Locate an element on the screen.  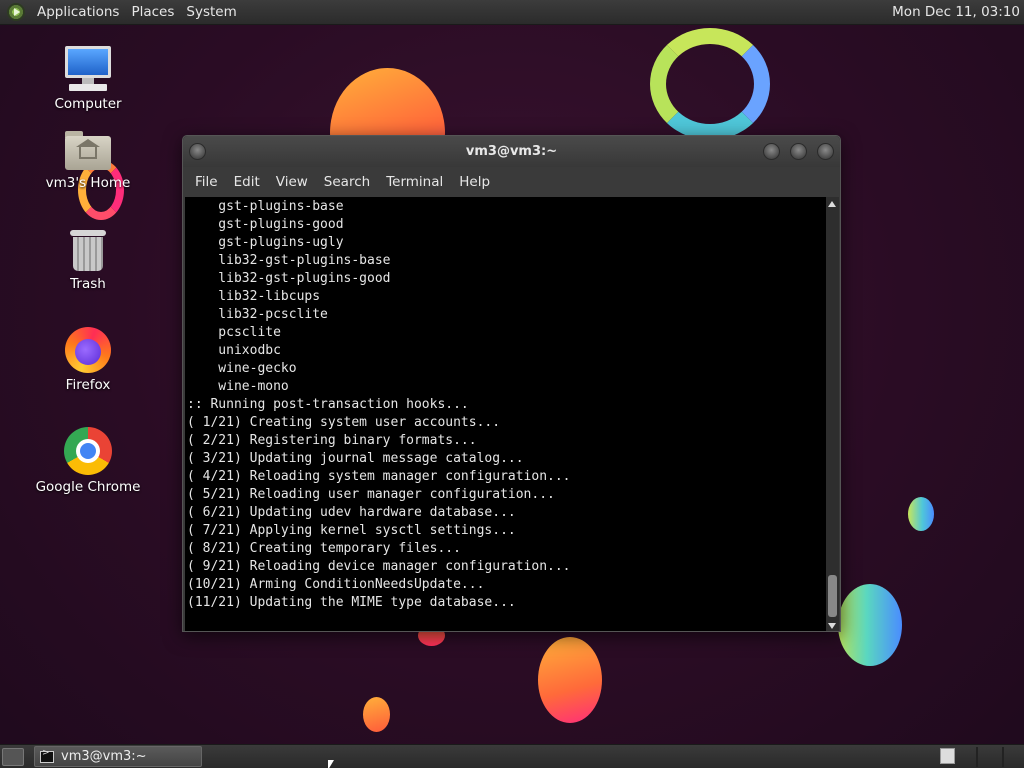
menu-places: Places is located at coordinates (152, 12).